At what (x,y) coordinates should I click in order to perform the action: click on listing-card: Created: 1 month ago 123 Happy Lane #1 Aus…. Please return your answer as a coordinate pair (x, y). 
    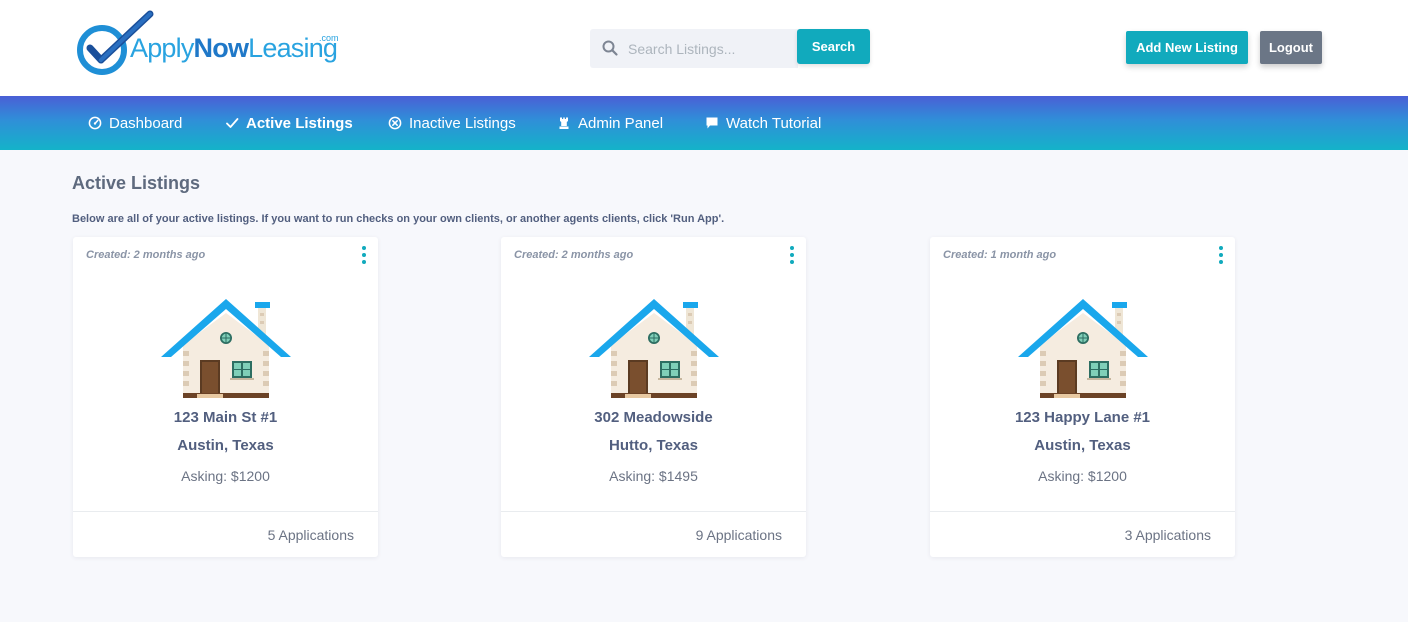
    Looking at the image, I should click on (1082, 397).